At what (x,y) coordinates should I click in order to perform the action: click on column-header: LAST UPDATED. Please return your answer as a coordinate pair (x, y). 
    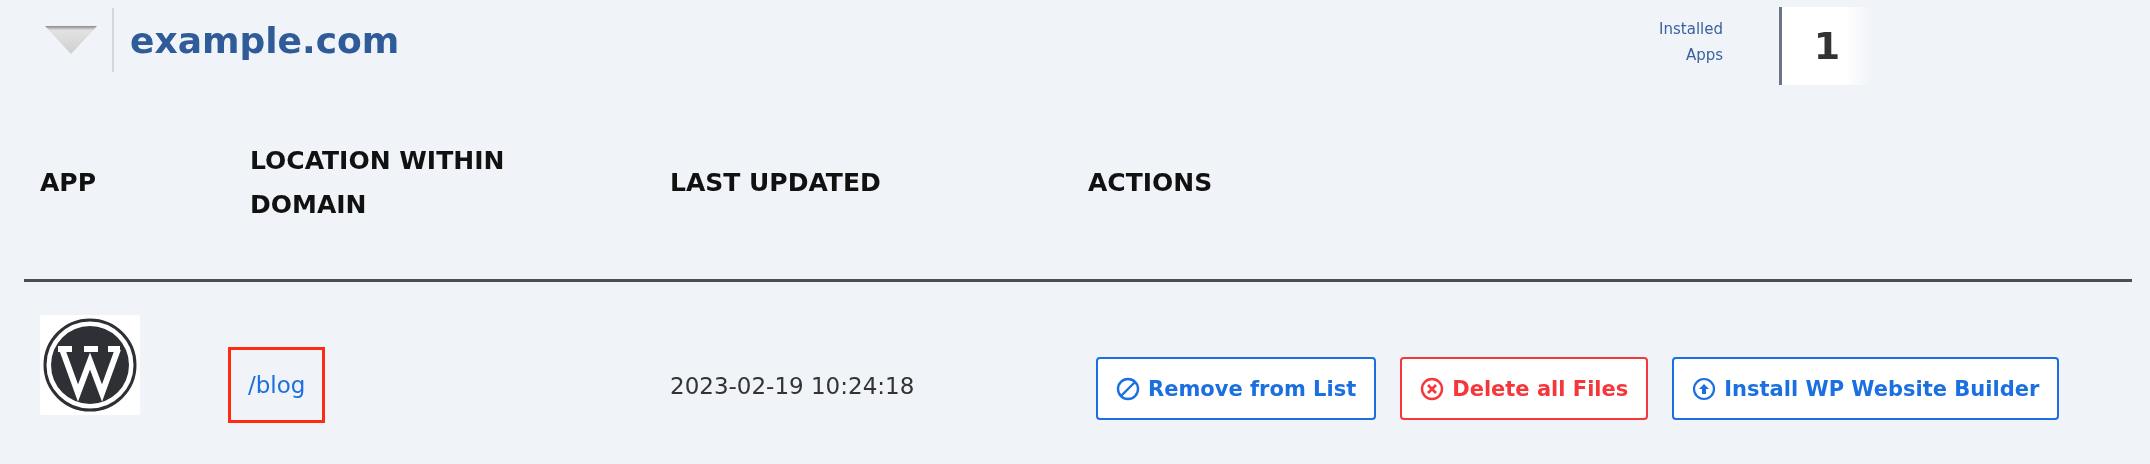
    Looking at the image, I should click on (776, 183).